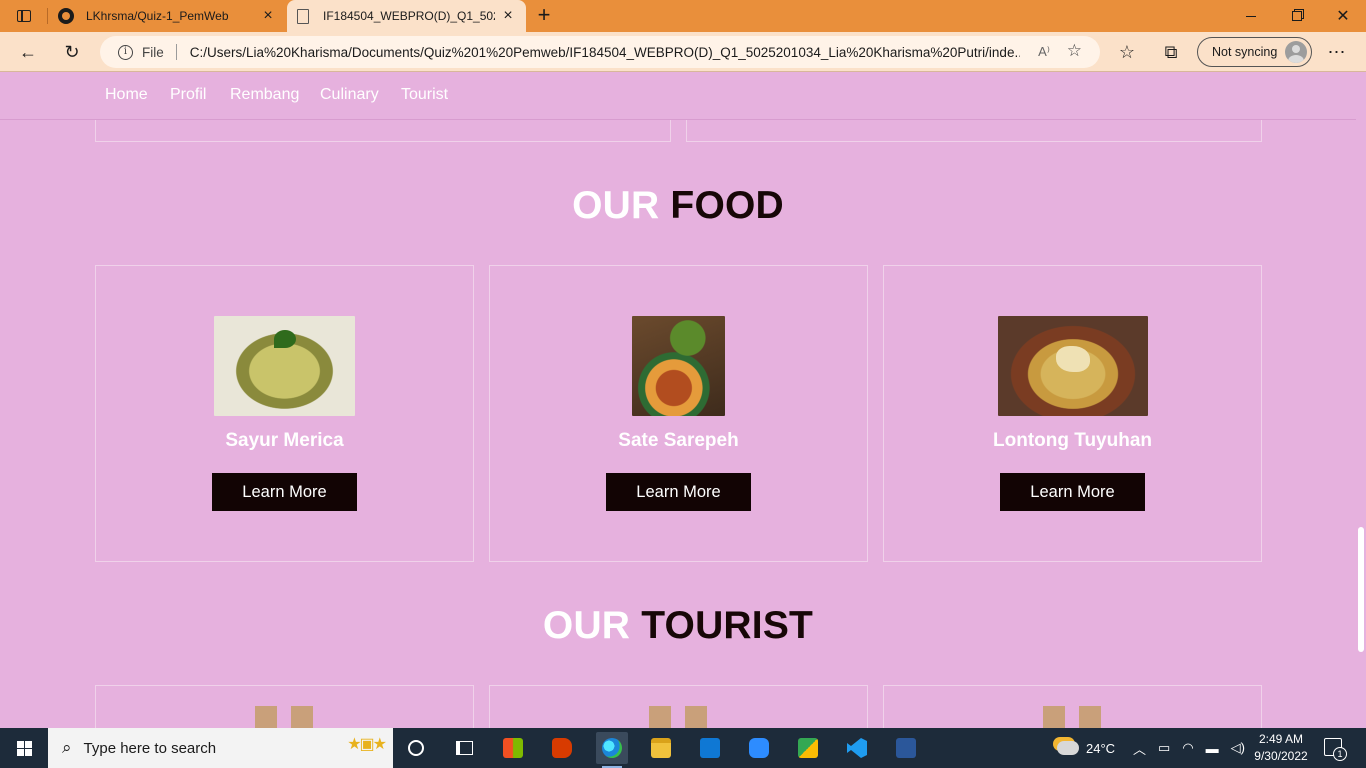  What do you see at coordinates (1281, 739) in the screenshot?
I see `clock-time: 2:49 AM` at bounding box center [1281, 739].